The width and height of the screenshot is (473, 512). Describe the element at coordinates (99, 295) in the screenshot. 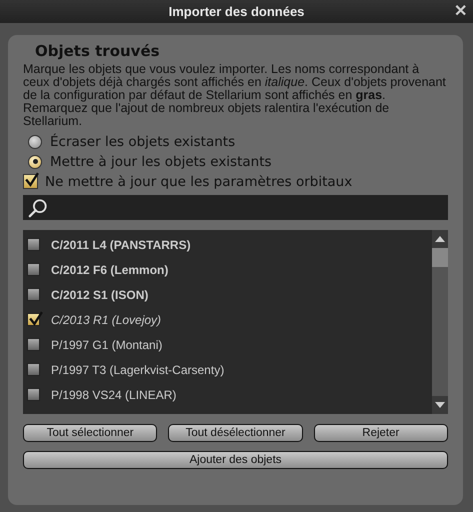

I see `object-name: C/2012 S1 (ISON)` at that location.